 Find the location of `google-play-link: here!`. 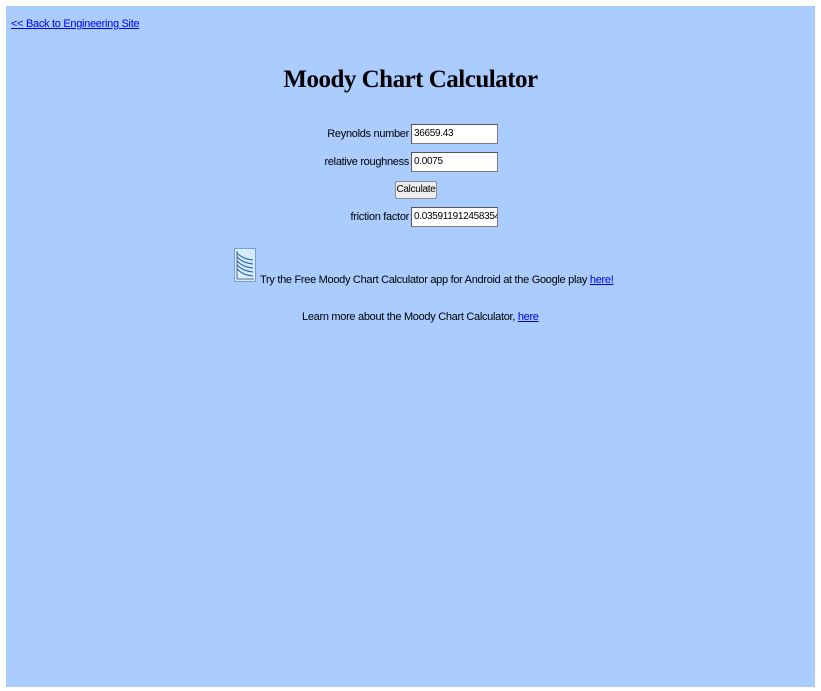

google-play-link: here! is located at coordinates (602, 280).